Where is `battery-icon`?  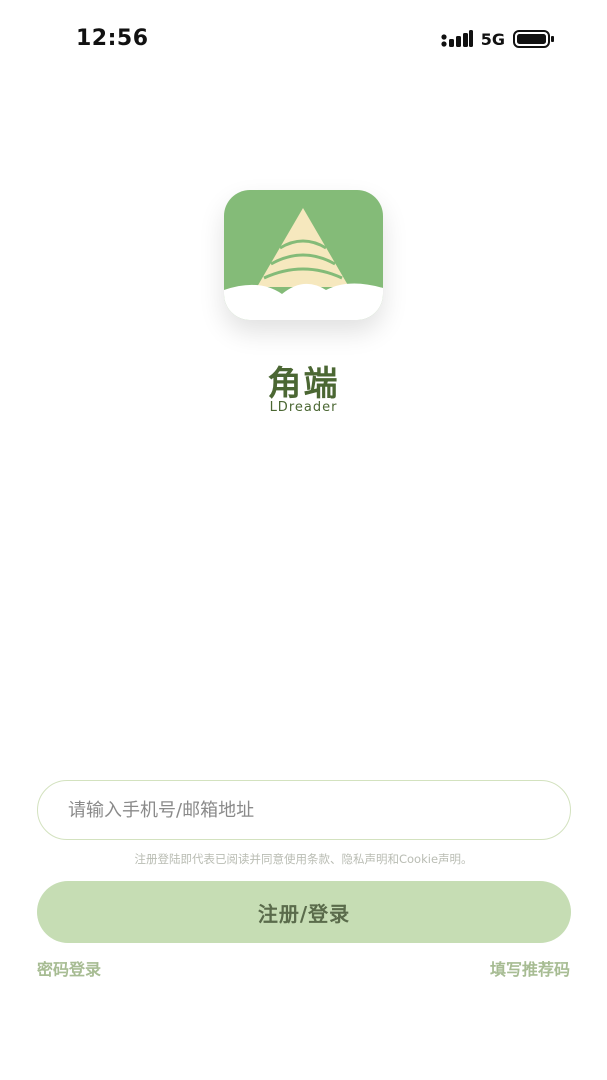
battery-icon is located at coordinates (533, 39).